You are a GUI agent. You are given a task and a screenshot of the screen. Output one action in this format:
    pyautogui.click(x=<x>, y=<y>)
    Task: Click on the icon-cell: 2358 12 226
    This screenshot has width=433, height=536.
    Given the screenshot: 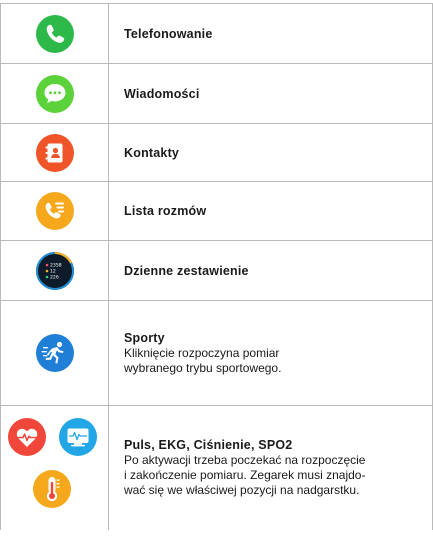 What is the action you would take?
    pyautogui.click(x=54, y=270)
    